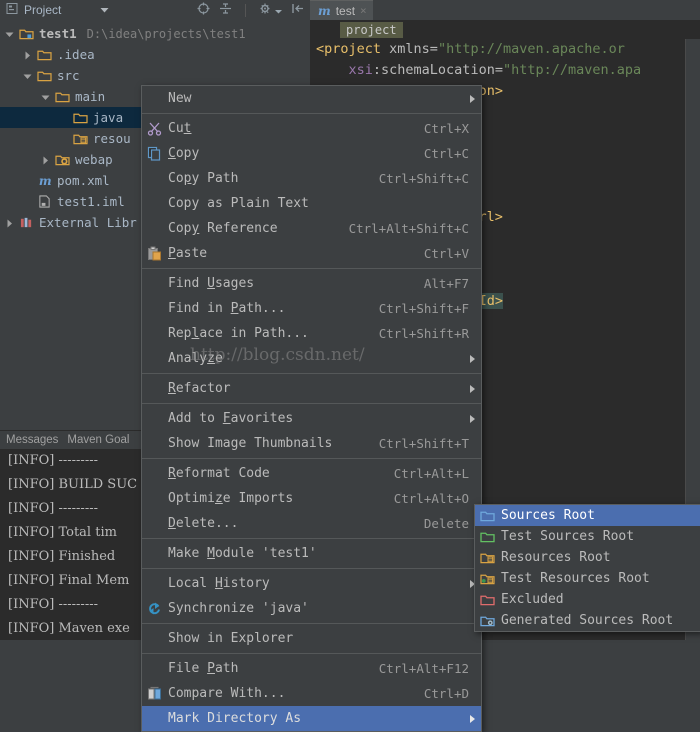 The width and height of the screenshot is (700, 732). Describe the element at coordinates (408, 228) in the screenshot. I see `menu-item-shortcut: Ctrl+Alt+Shift+C` at that location.